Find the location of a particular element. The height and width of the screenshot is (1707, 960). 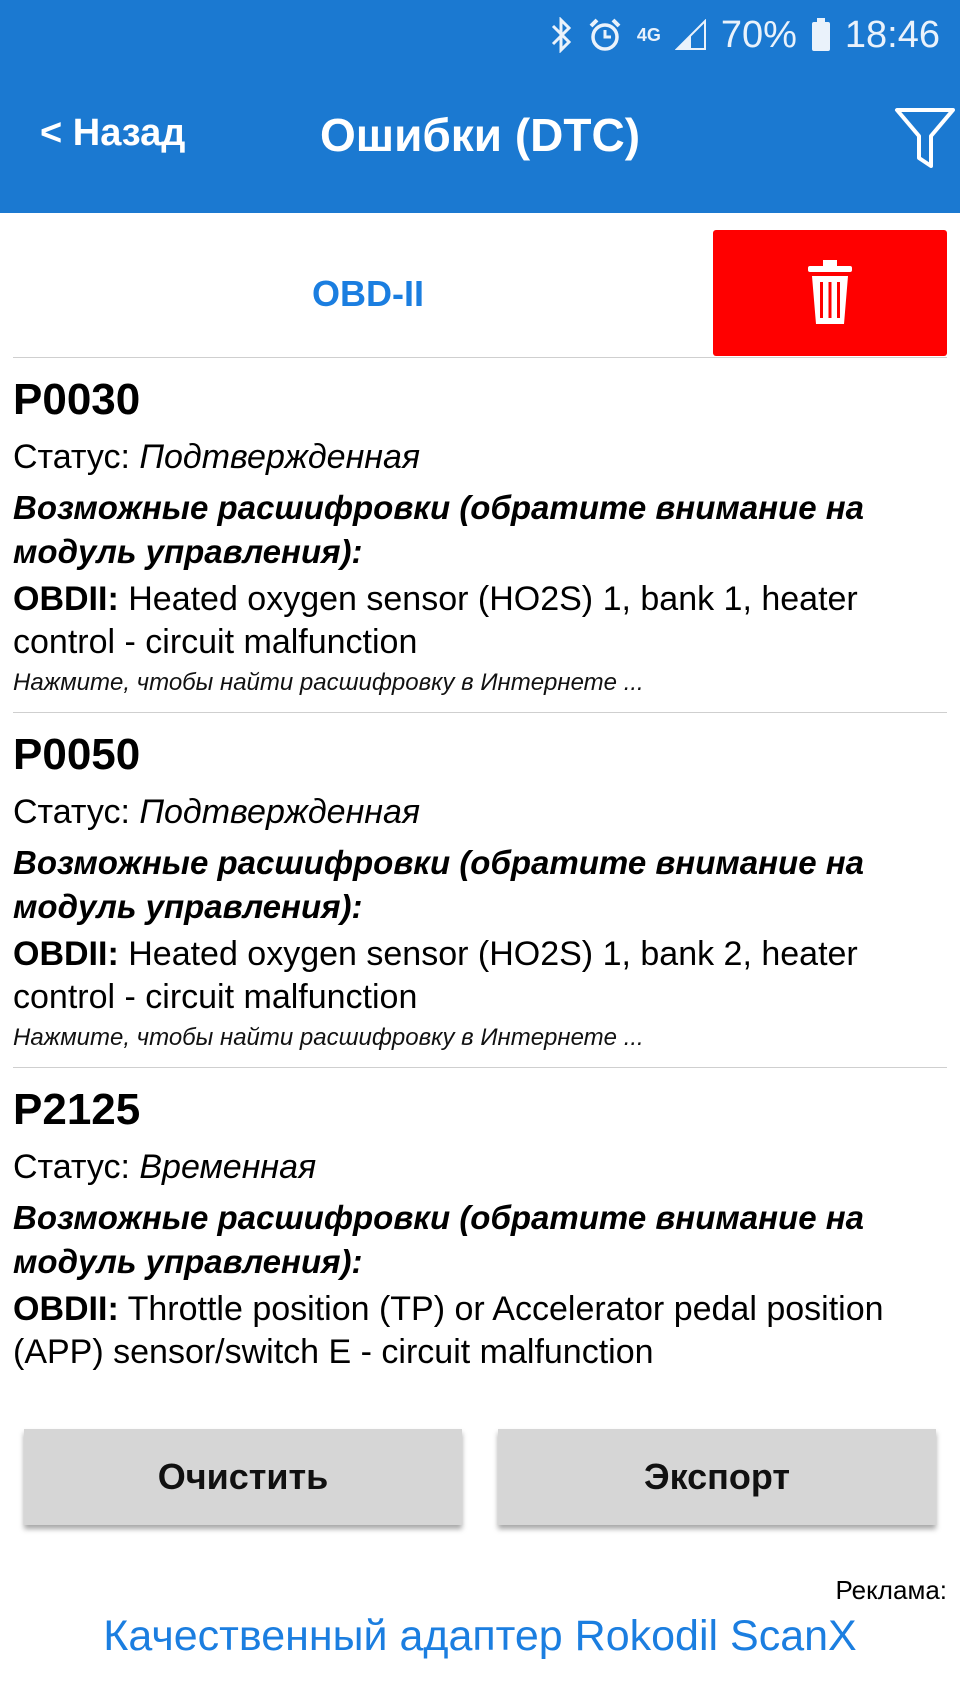

network-type-icon: 4G is located at coordinates (648, 35).